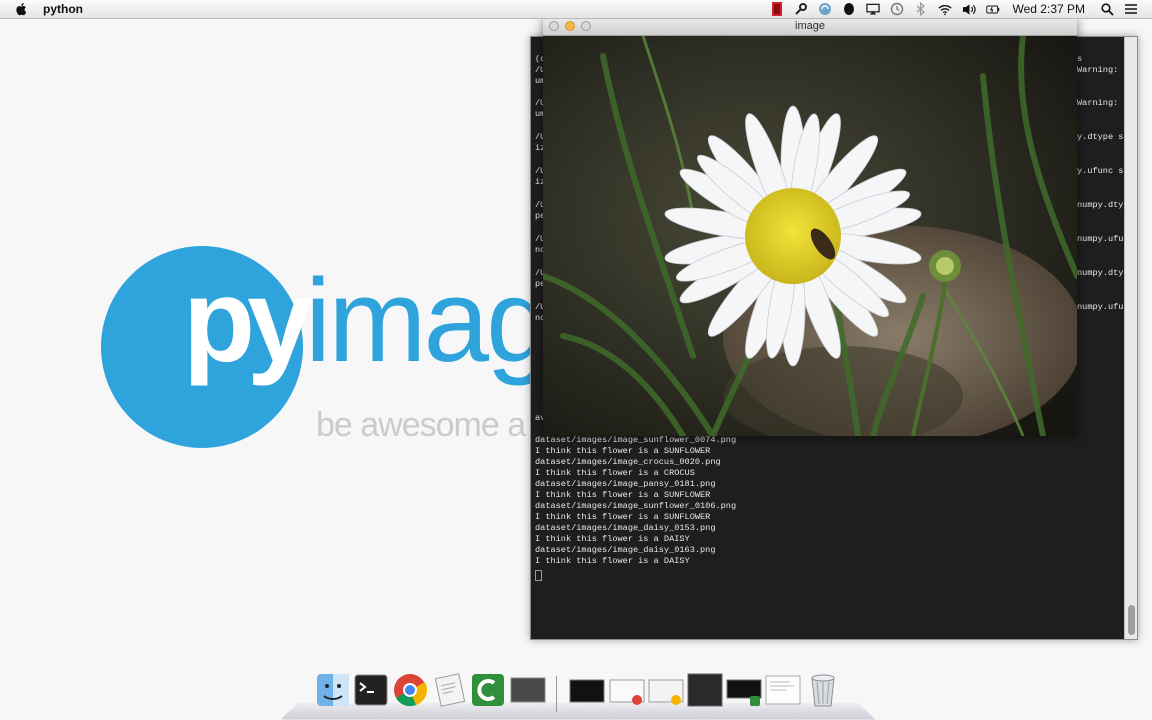 The width and height of the screenshot is (1152, 720). What do you see at coordinates (872, 9) in the screenshot?
I see `airplay-icon` at bounding box center [872, 9].